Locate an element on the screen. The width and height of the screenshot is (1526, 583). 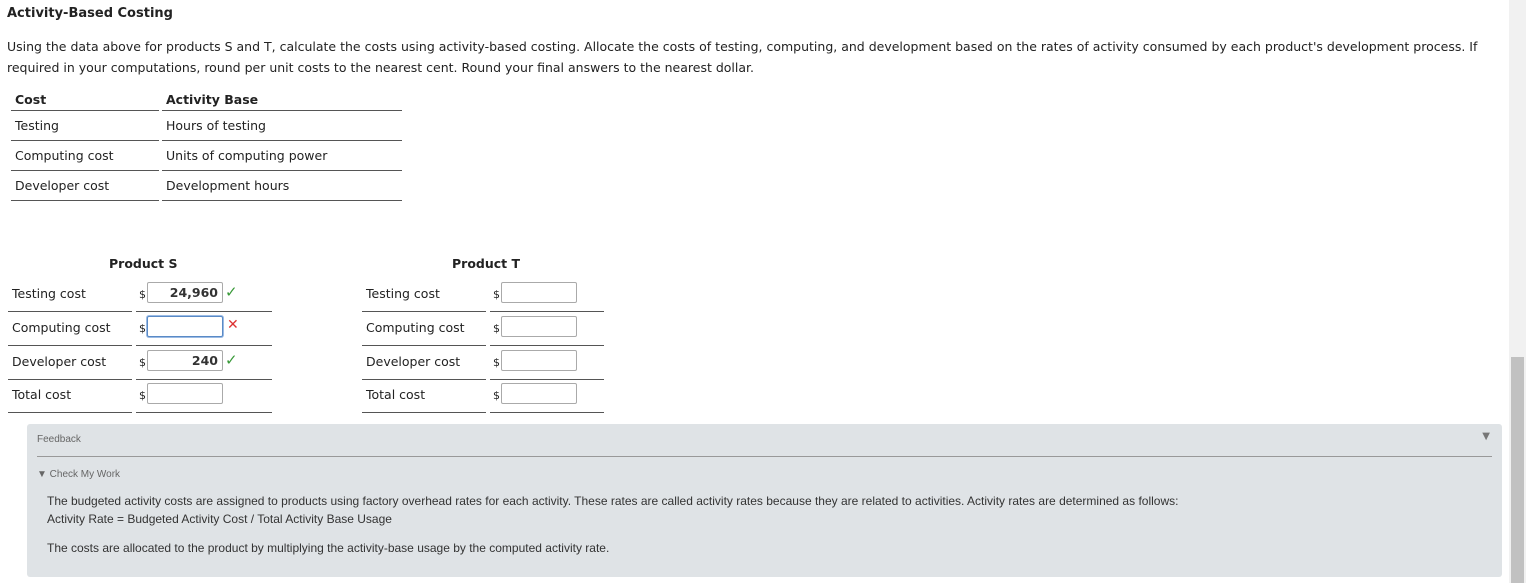
table-row: Developer cost Development hours is located at coordinates (206, 186).